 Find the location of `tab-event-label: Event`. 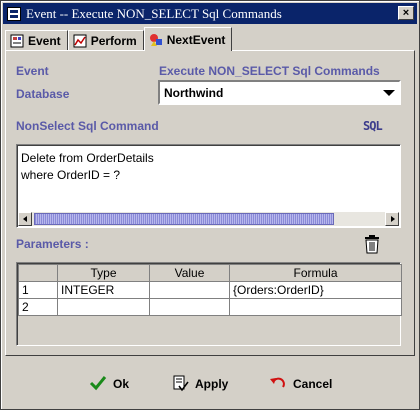

tab-event-label: Event is located at coordinates (44, 41).